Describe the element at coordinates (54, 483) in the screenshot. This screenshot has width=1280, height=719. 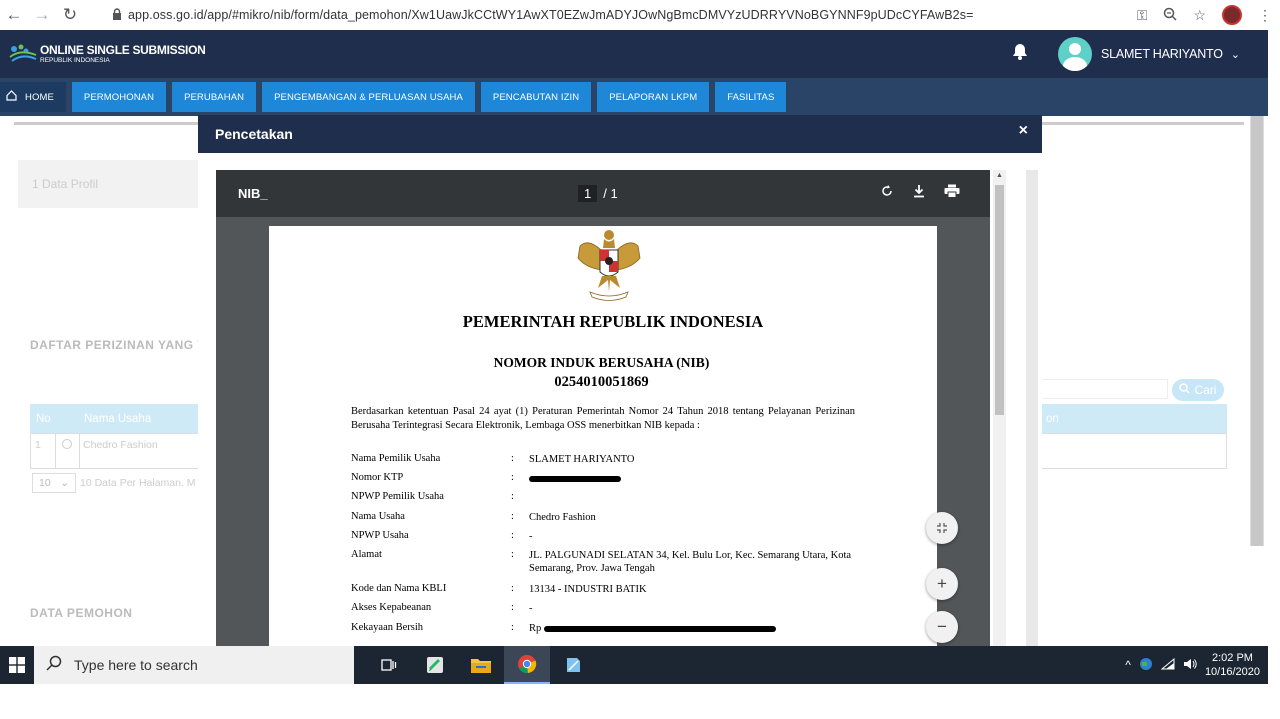
I see `per-page-select: 10 ⌄` at that location.